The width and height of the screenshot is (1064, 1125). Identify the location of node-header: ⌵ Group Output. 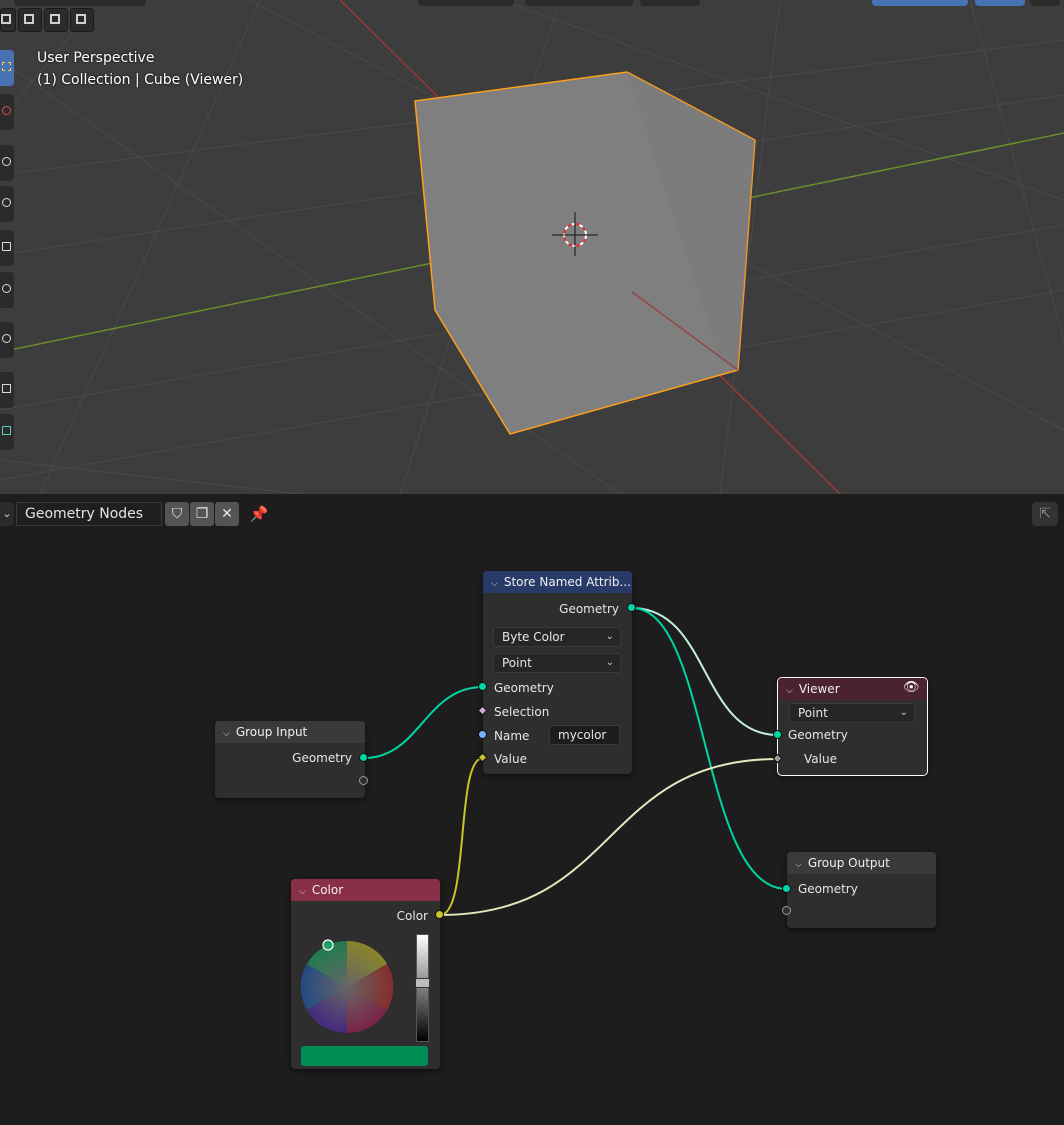
(861, 863).